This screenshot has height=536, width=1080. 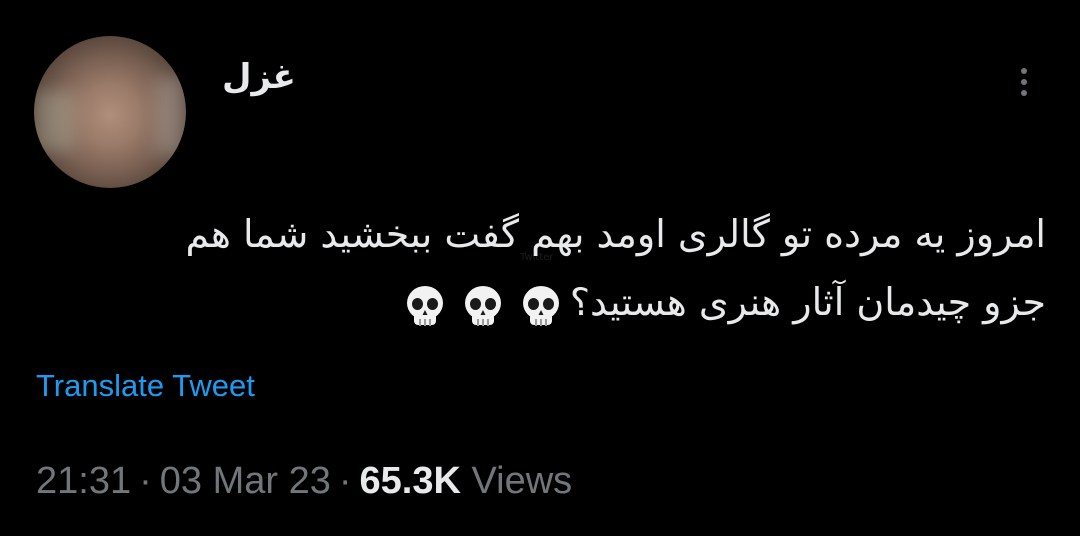 What do you see at coordinates (171, 116) in the screenshot?
I see `avatar-blur-right` at bounding box center [171, 116].